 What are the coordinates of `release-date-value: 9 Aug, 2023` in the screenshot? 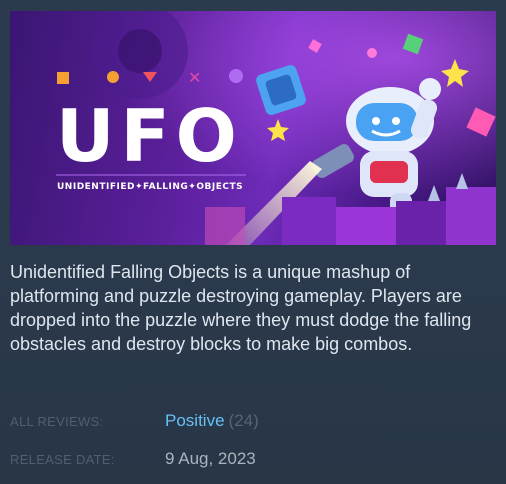 It's located at (210, 458).